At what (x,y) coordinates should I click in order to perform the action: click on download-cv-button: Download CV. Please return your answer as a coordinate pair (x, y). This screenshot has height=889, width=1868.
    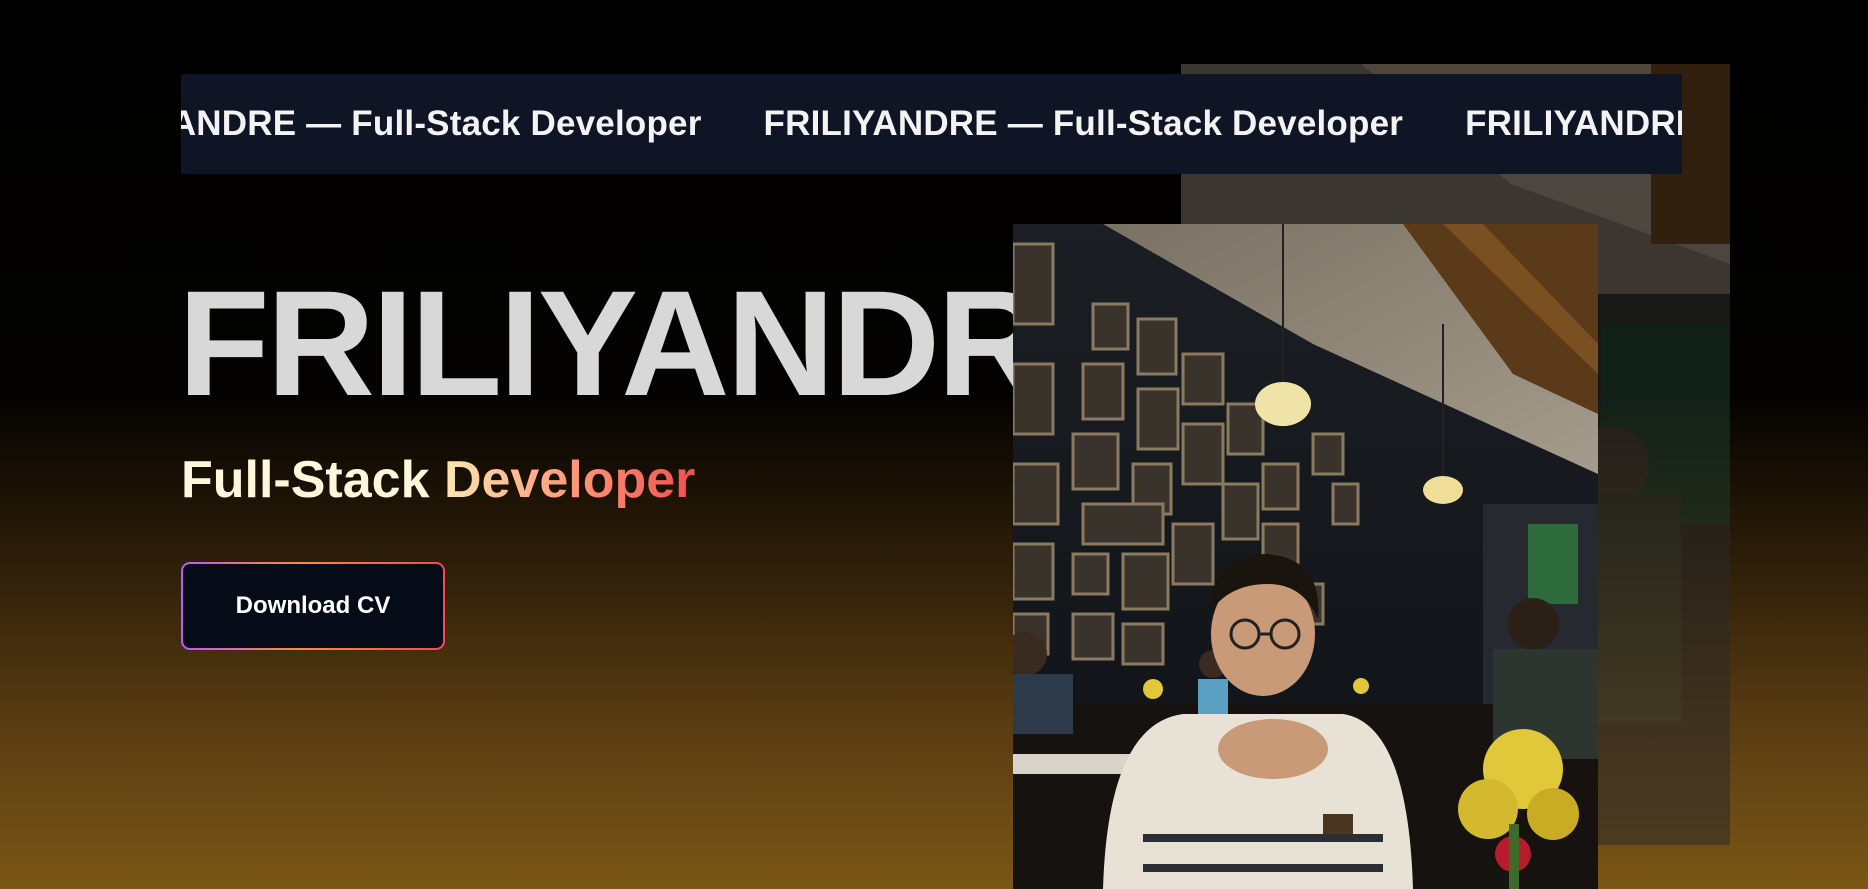
    Looking at the image, I should click on (313, 606).